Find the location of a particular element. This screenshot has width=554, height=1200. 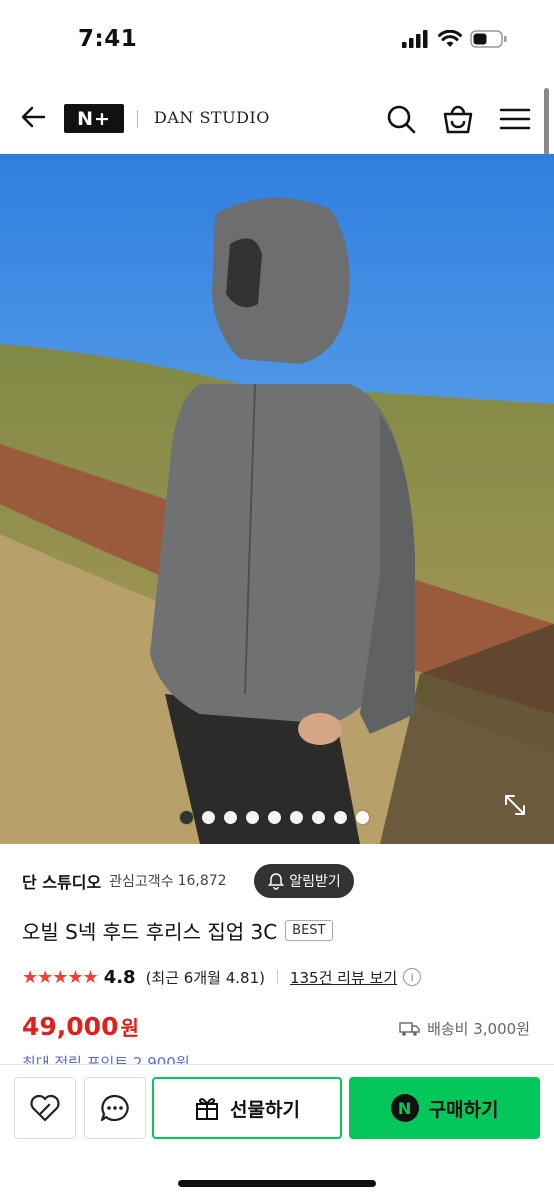

status-icons is located at coordinates (455, 39).